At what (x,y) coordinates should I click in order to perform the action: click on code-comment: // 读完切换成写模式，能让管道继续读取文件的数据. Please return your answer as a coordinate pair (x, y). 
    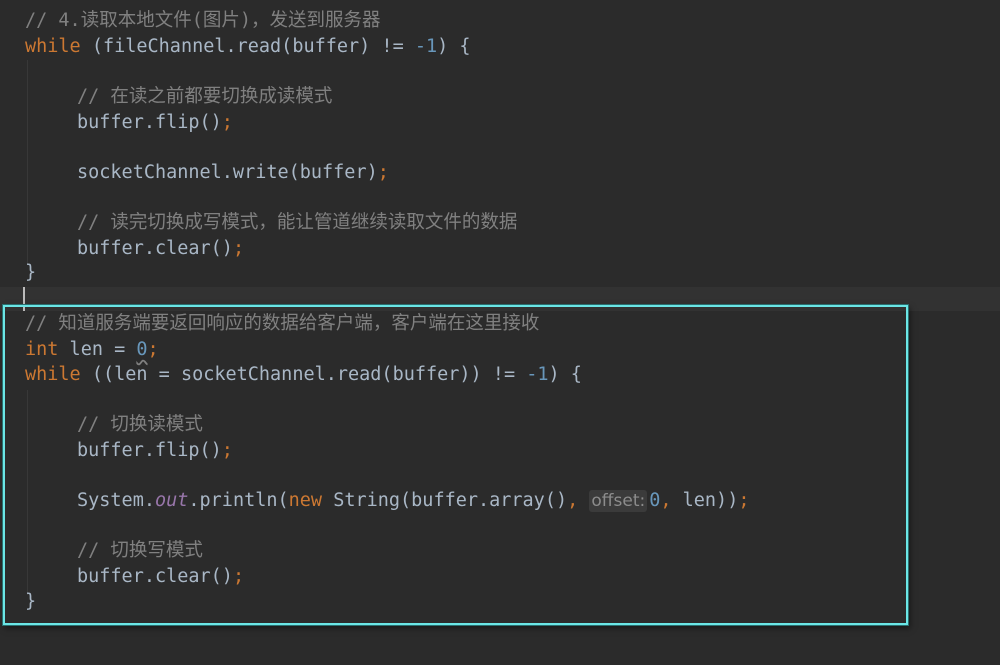
    Looking at the image, I should click on (297, 222).